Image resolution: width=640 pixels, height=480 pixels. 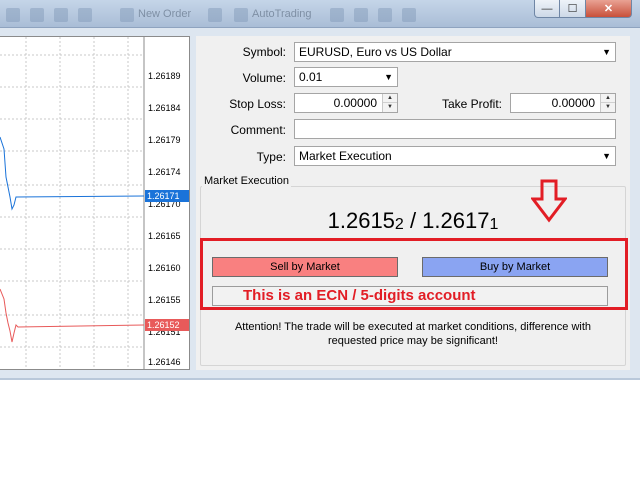 What do you see at coordinates (264, 78) in the screenshot?
I see `volume-label: Volume:` at bounding box center [264, 78].